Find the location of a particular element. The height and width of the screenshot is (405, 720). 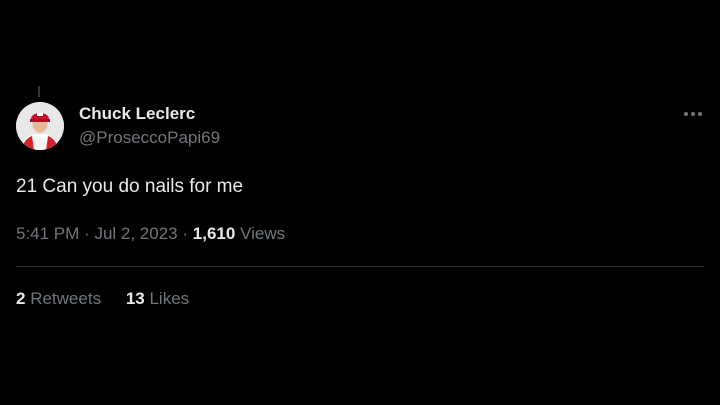

views-count: 1,610 is located at coordinates (214, 233).